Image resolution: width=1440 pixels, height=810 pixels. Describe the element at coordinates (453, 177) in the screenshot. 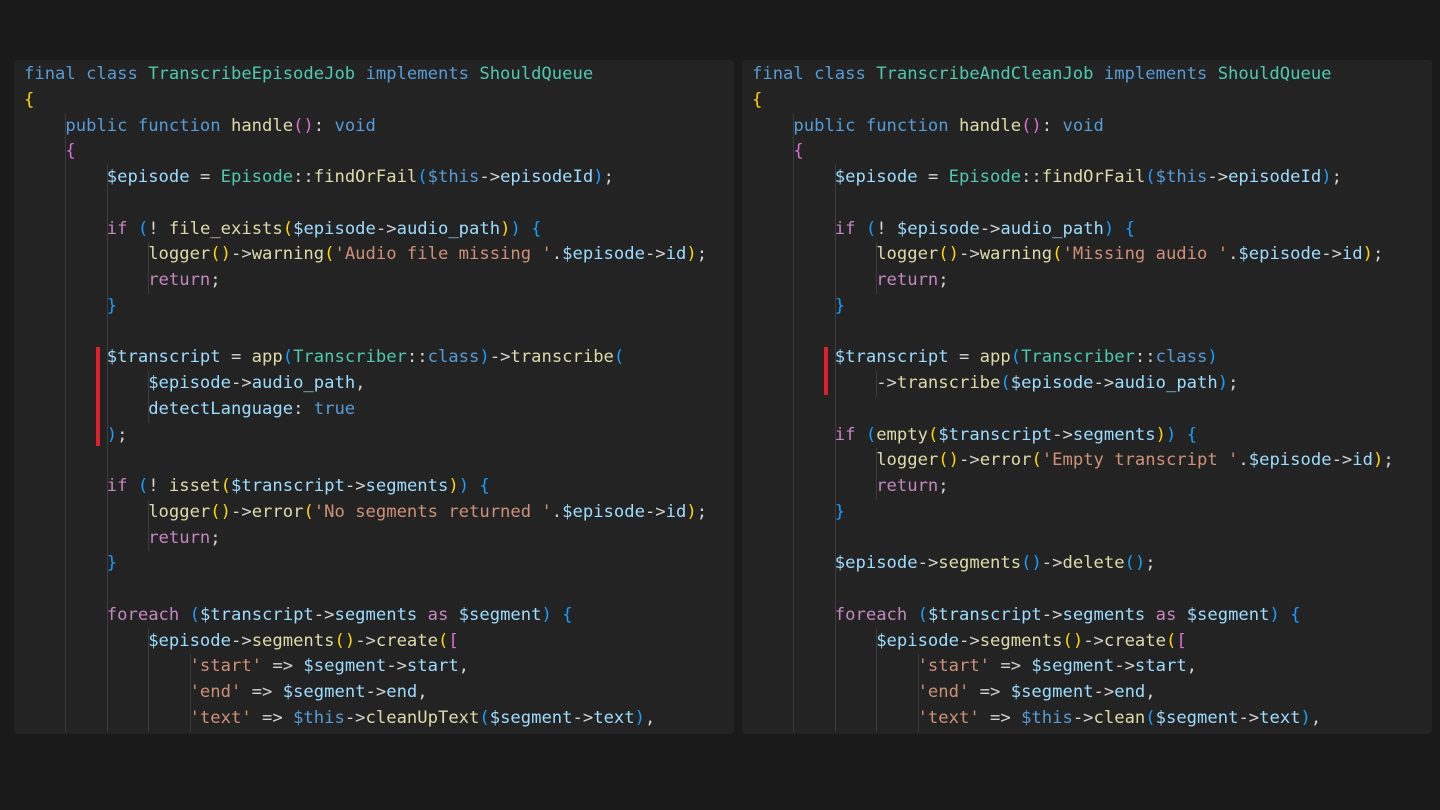

I see `code-token: $this` at that location.